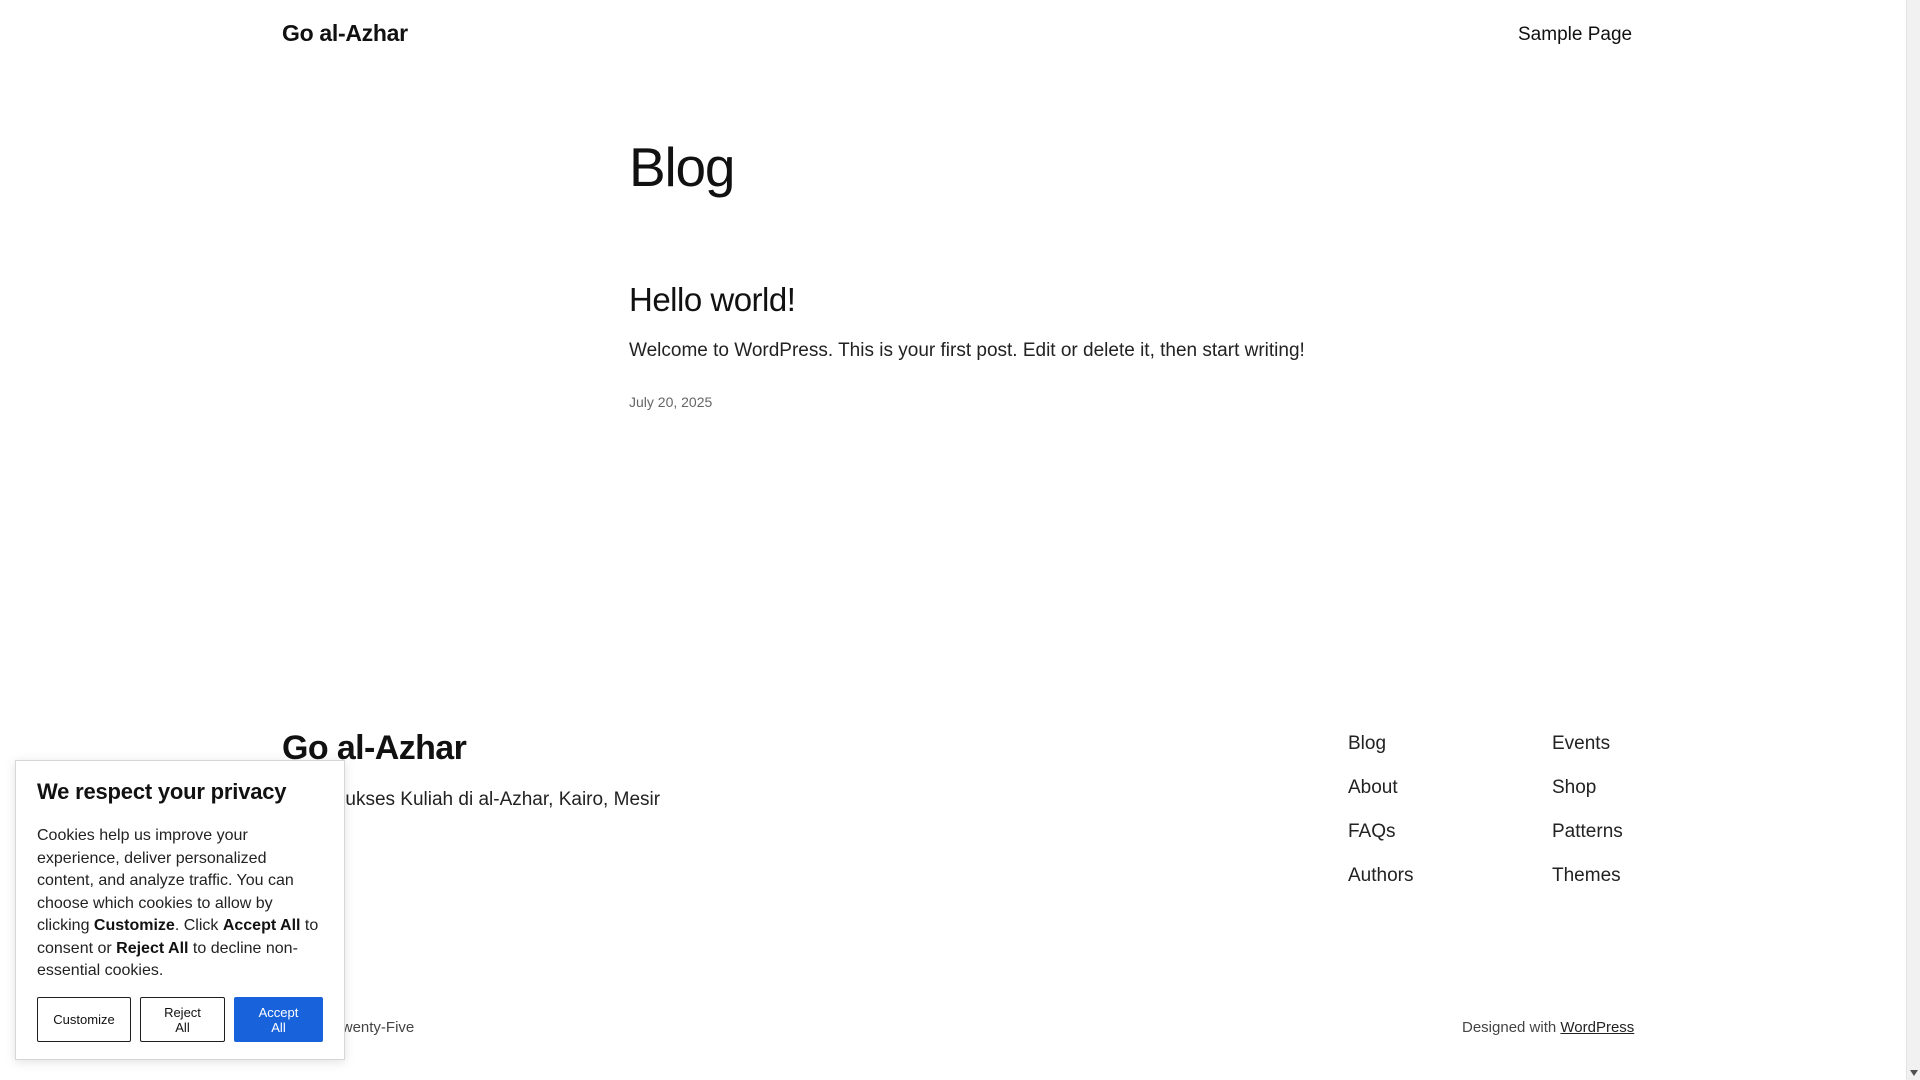 The height and width of the screenshot is (1080, 1920). What do you see at coordinates (1380, 787) in the screenshot?
I see `footer-link-about: About` at bounding box center [1380, 787].